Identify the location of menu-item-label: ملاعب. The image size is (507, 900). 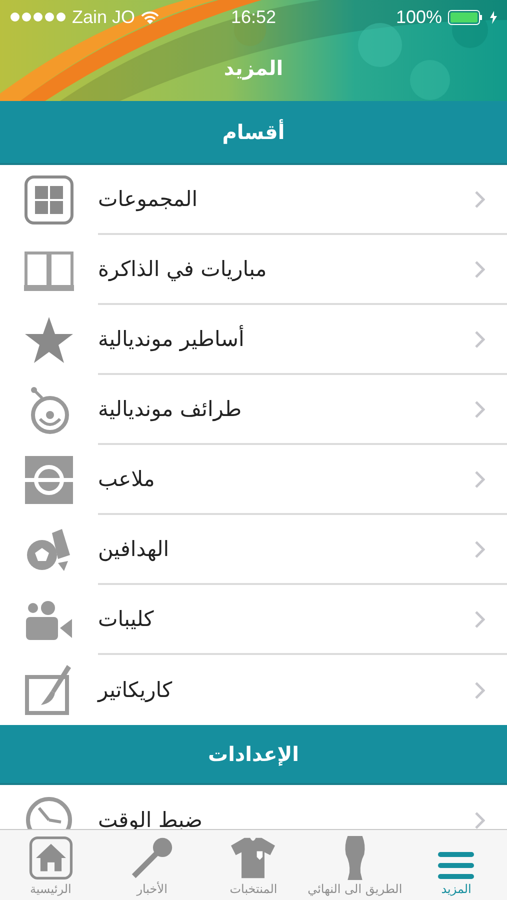
(126, 479).